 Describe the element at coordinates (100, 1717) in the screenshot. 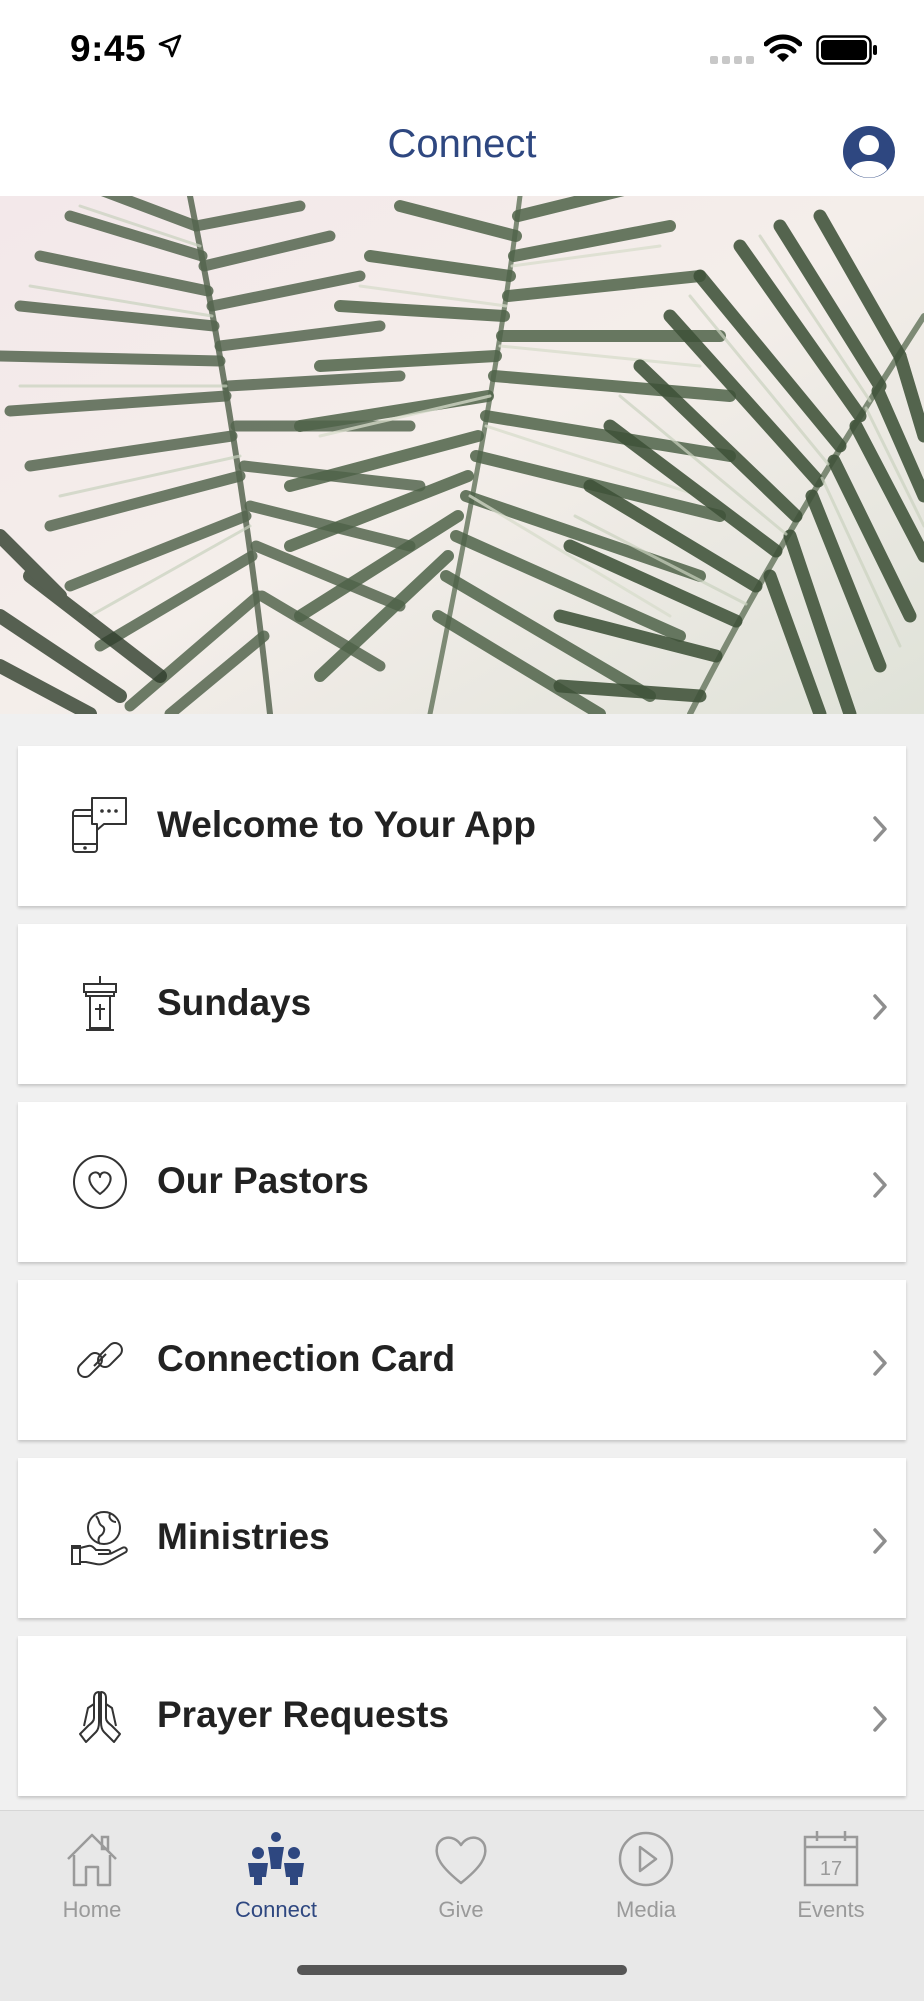

I see `praying-hands-icon` at that location.